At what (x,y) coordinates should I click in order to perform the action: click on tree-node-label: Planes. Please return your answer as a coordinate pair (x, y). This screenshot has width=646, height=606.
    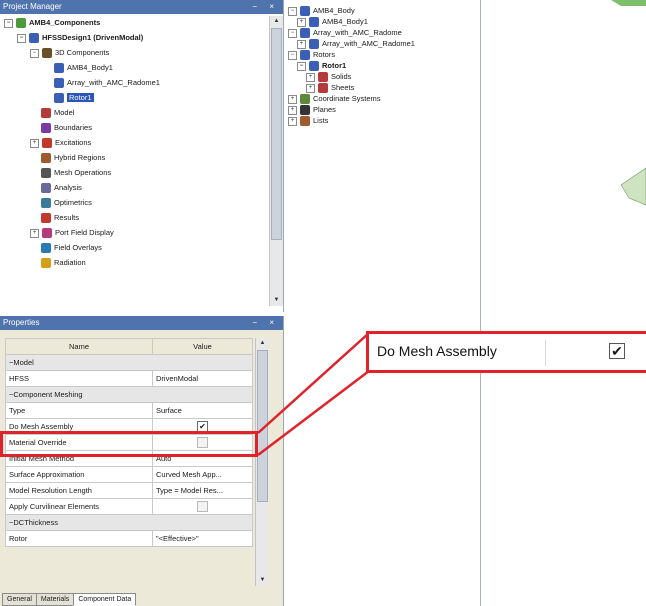
    Looking at the image, I should click on (324, 109).